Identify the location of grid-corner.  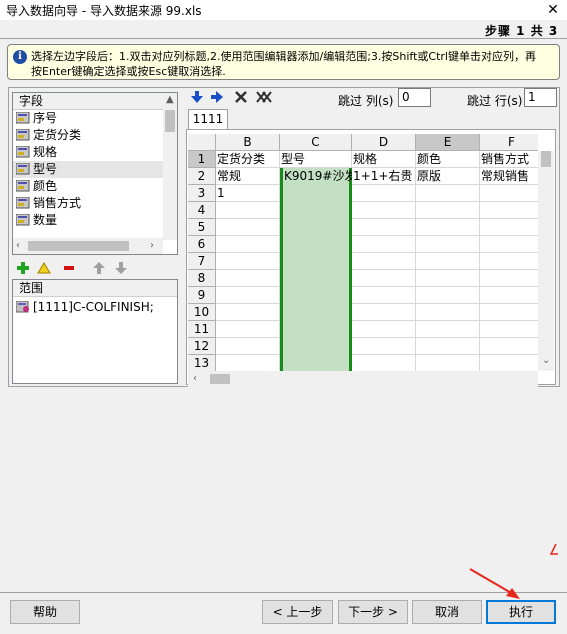
(202, 142).